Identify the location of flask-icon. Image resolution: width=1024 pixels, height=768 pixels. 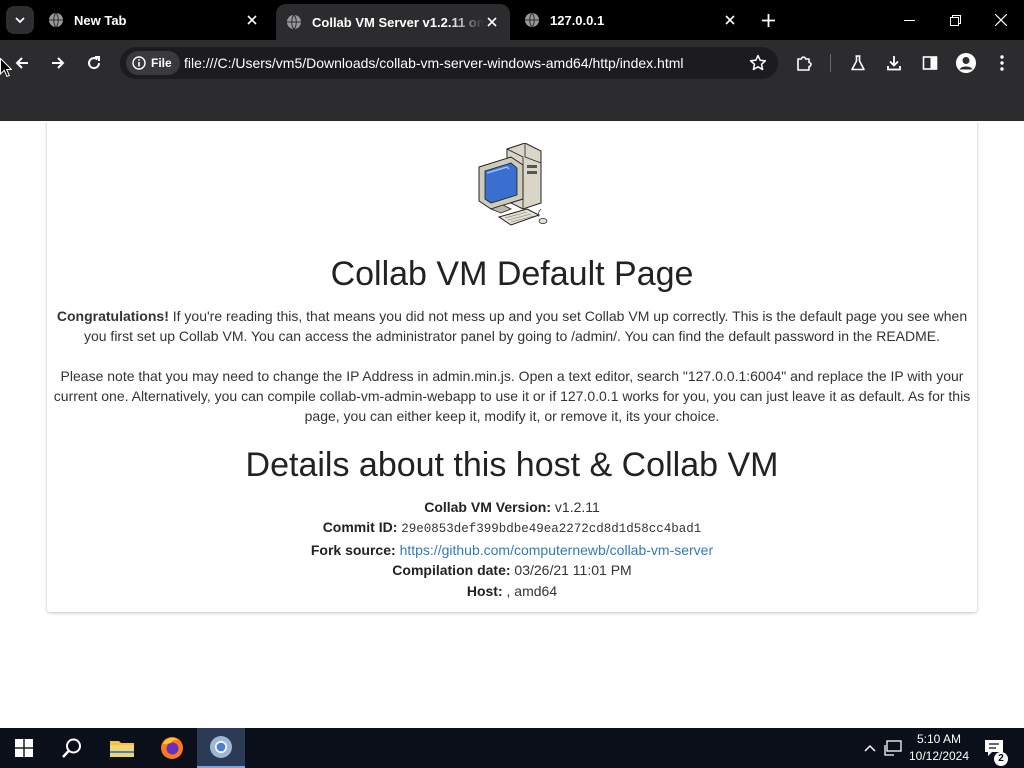
(858, 63).